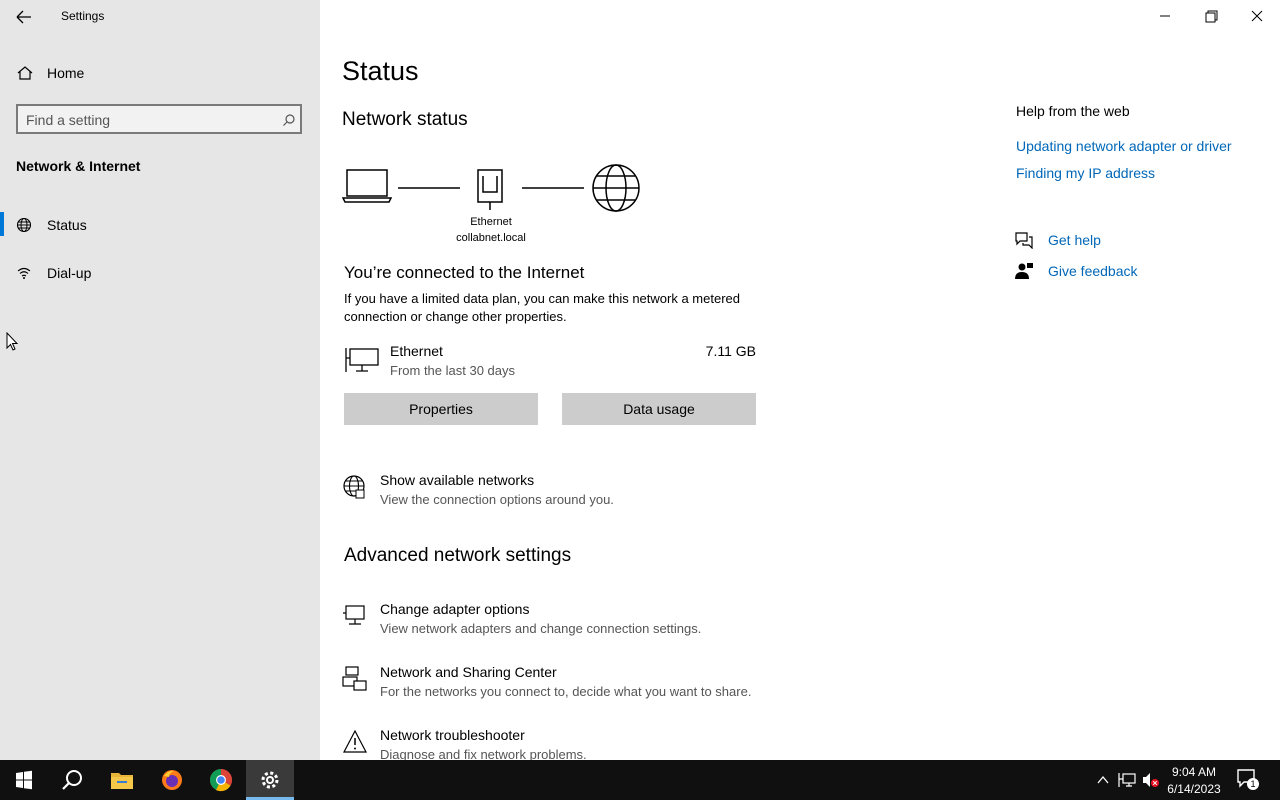 The image size is (1280, 800). What do you see at coordinates (160, 225) in the screenshot?
I see `sidebar-item-status: Status` at bounding box center [160, 225].